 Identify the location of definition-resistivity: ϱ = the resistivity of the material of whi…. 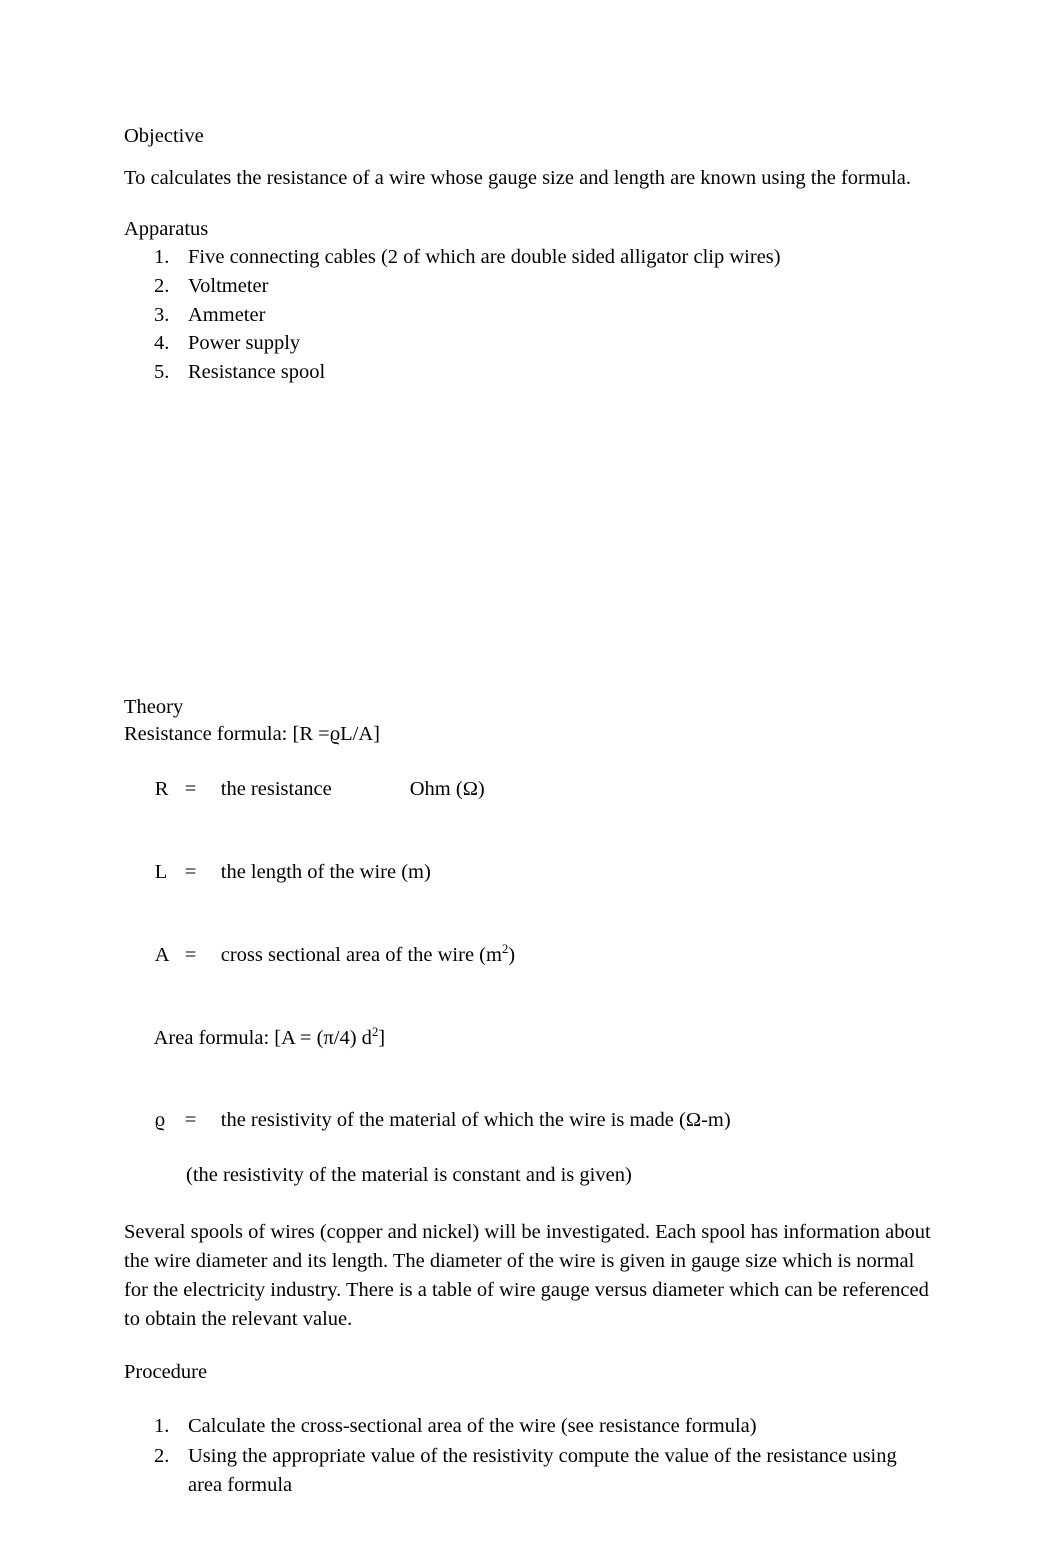
(529, 1121).